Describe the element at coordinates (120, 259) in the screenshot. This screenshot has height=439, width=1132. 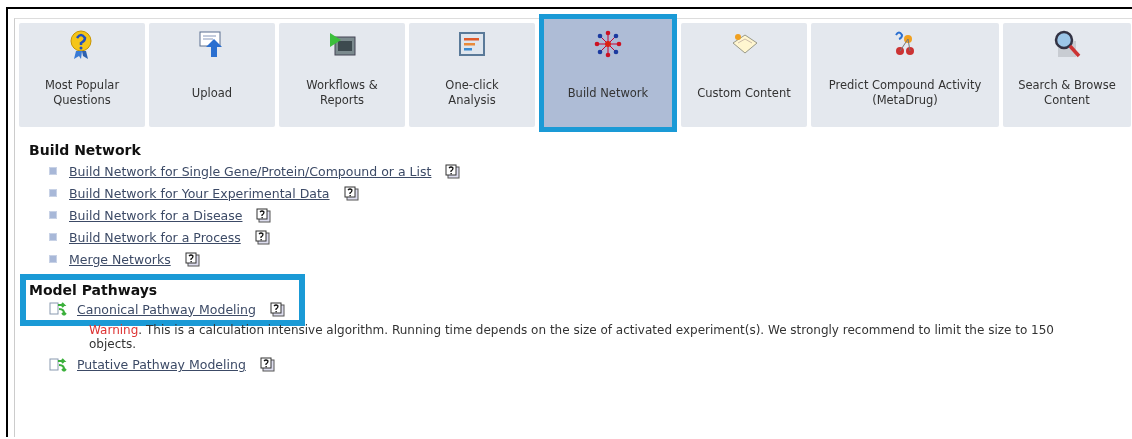
I see `menu-link: Merge Networks` at that location.